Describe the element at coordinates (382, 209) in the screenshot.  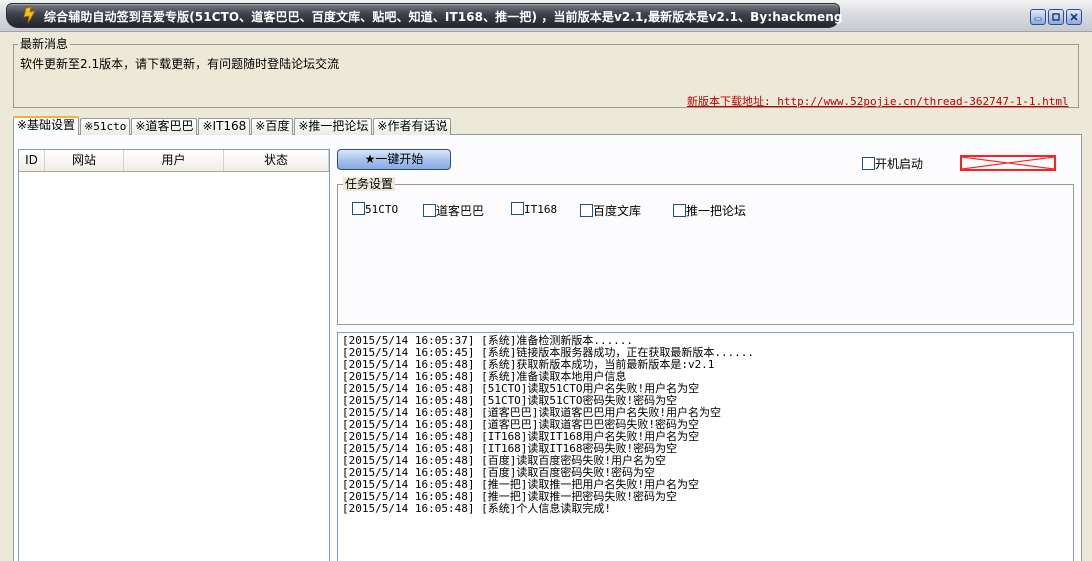
I see `task-label-51cto: 51CTO` at that location.